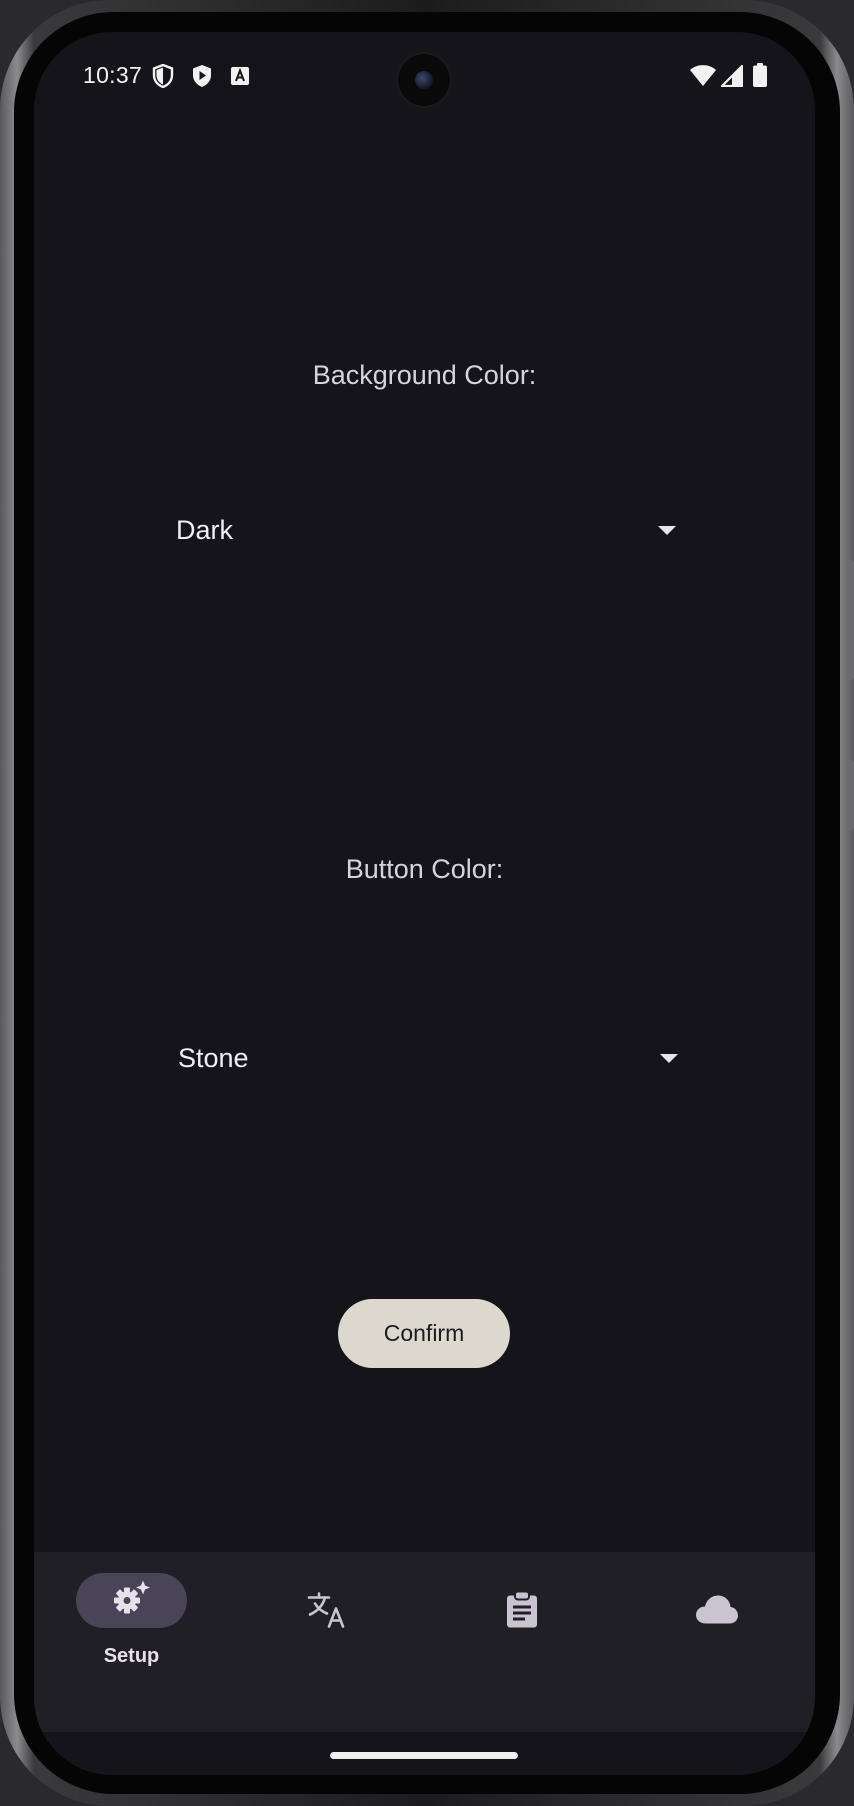 The image size is (854, 1806). Describe the element at coordinates (424, 375) in the screenshot. I see `background-color-label: Background Color:` at that location.